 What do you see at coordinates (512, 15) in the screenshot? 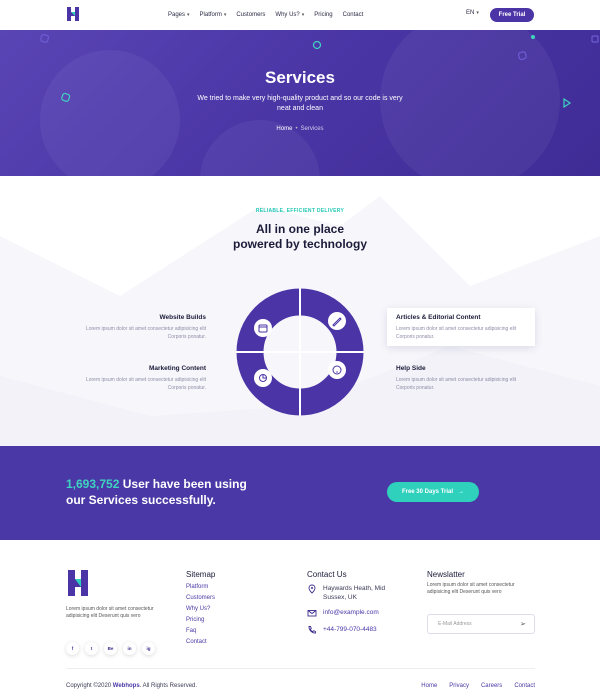
I see `free-trial-button: Free Trial` at bounding box center [512, 15].